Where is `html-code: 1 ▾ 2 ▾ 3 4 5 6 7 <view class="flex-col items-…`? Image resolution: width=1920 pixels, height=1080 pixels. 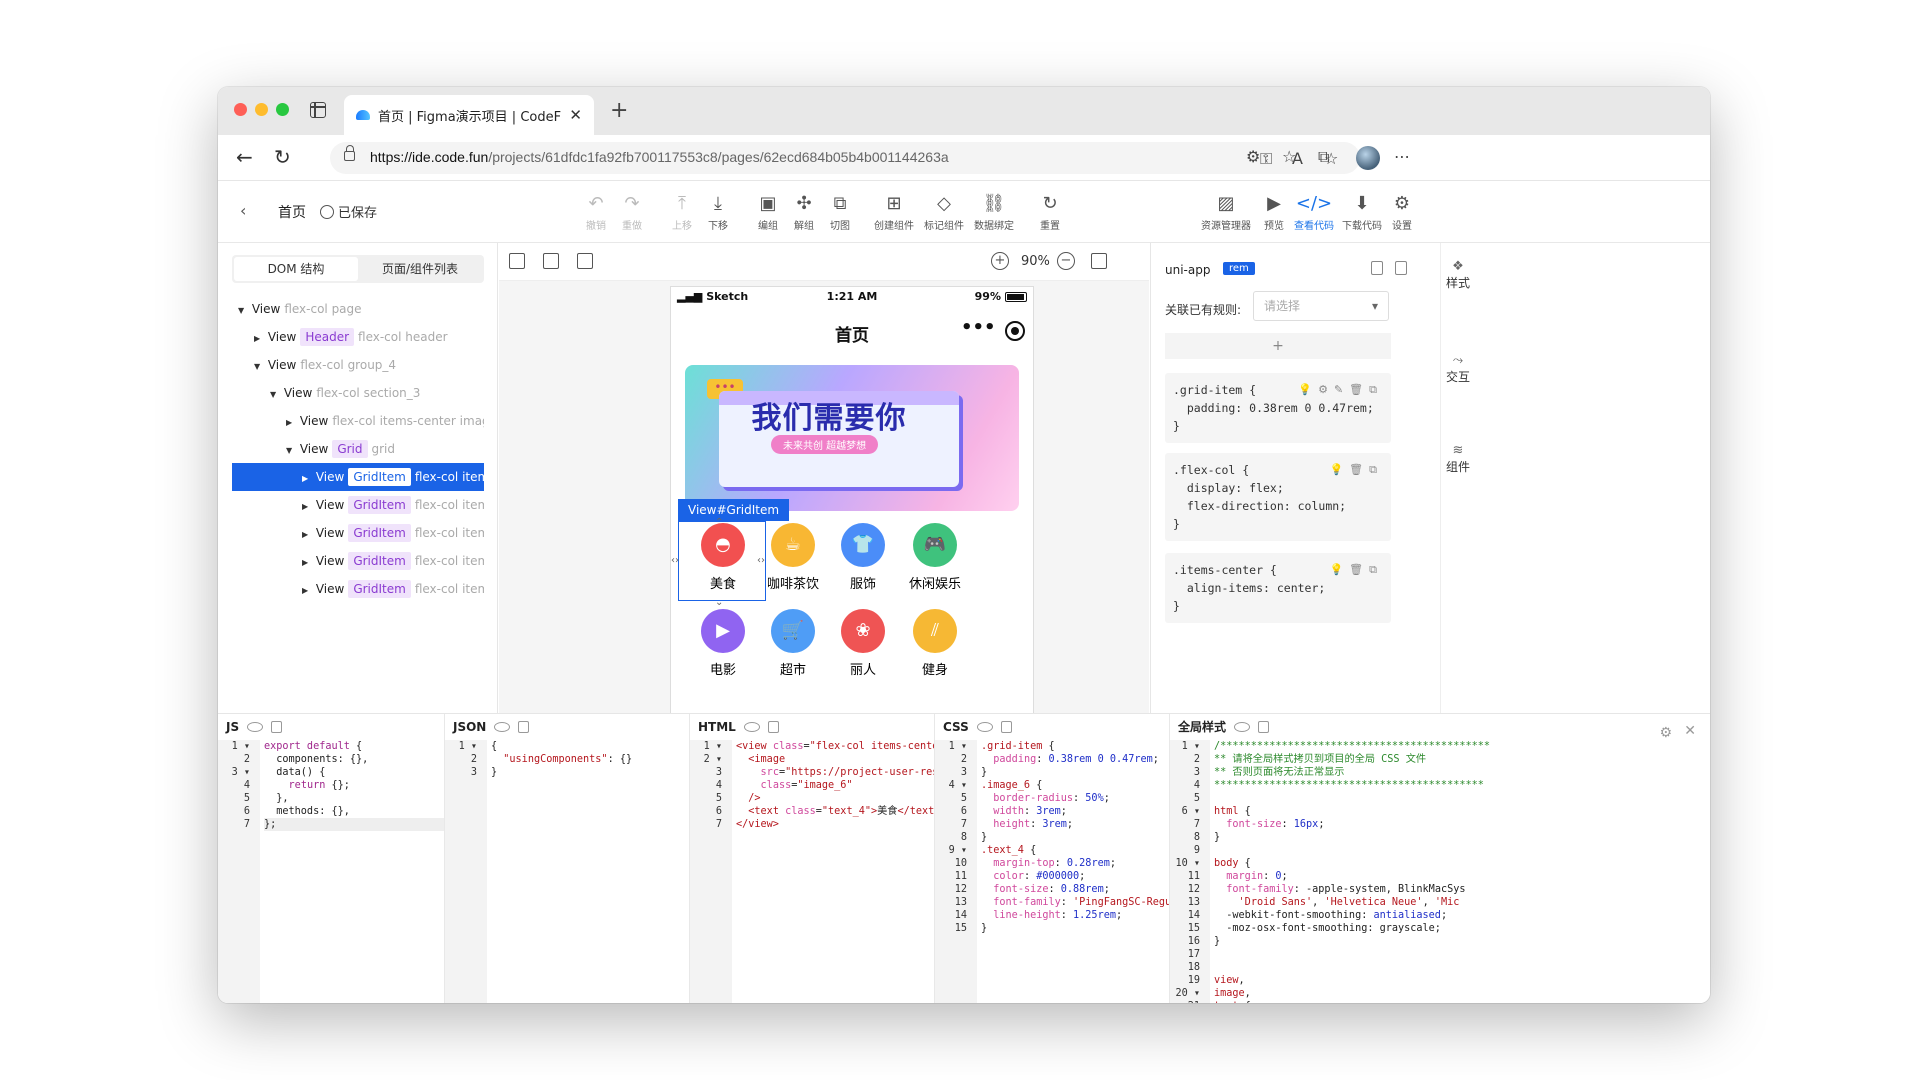
html-code: 1 ▾ 2 ▾ 3 4 5 6 7 <view class="flex-col items-… is located at coordinates (812, 871).